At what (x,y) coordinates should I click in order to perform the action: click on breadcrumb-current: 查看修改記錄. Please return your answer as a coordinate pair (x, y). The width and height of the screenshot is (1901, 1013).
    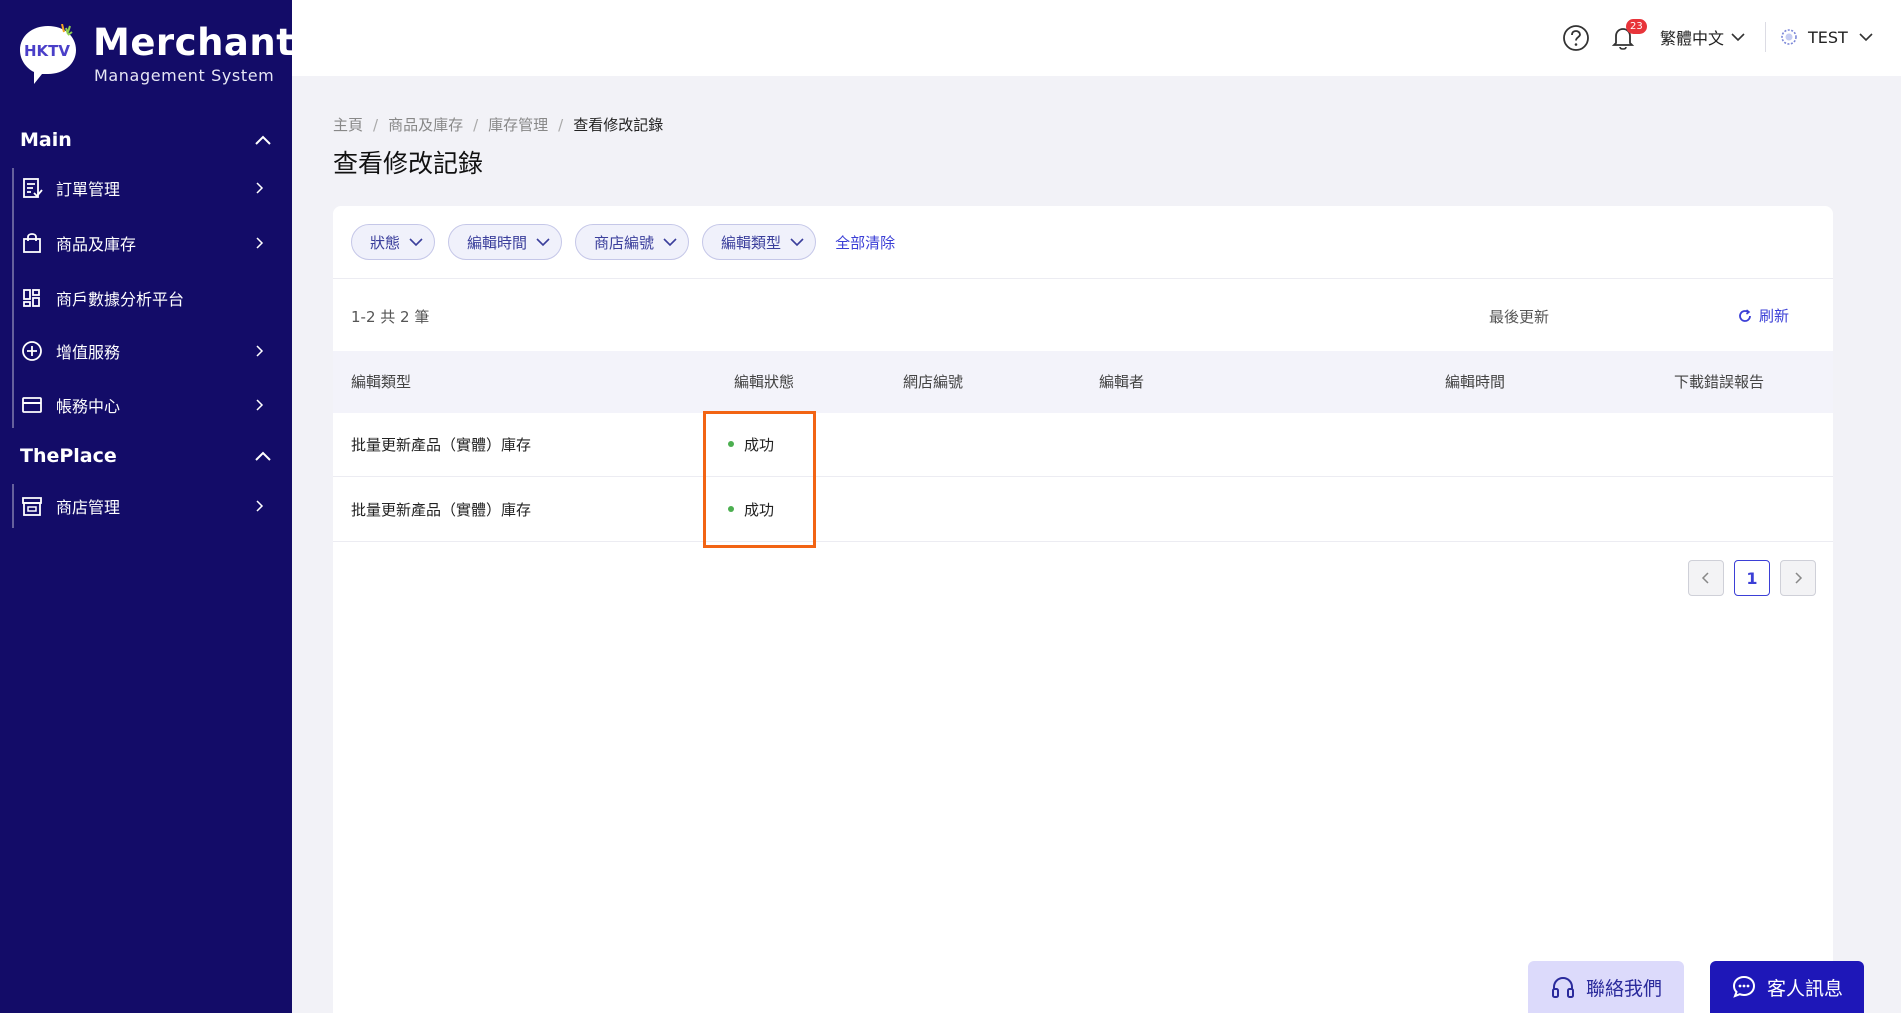
    Looking at the image, I should click on (618, 125).